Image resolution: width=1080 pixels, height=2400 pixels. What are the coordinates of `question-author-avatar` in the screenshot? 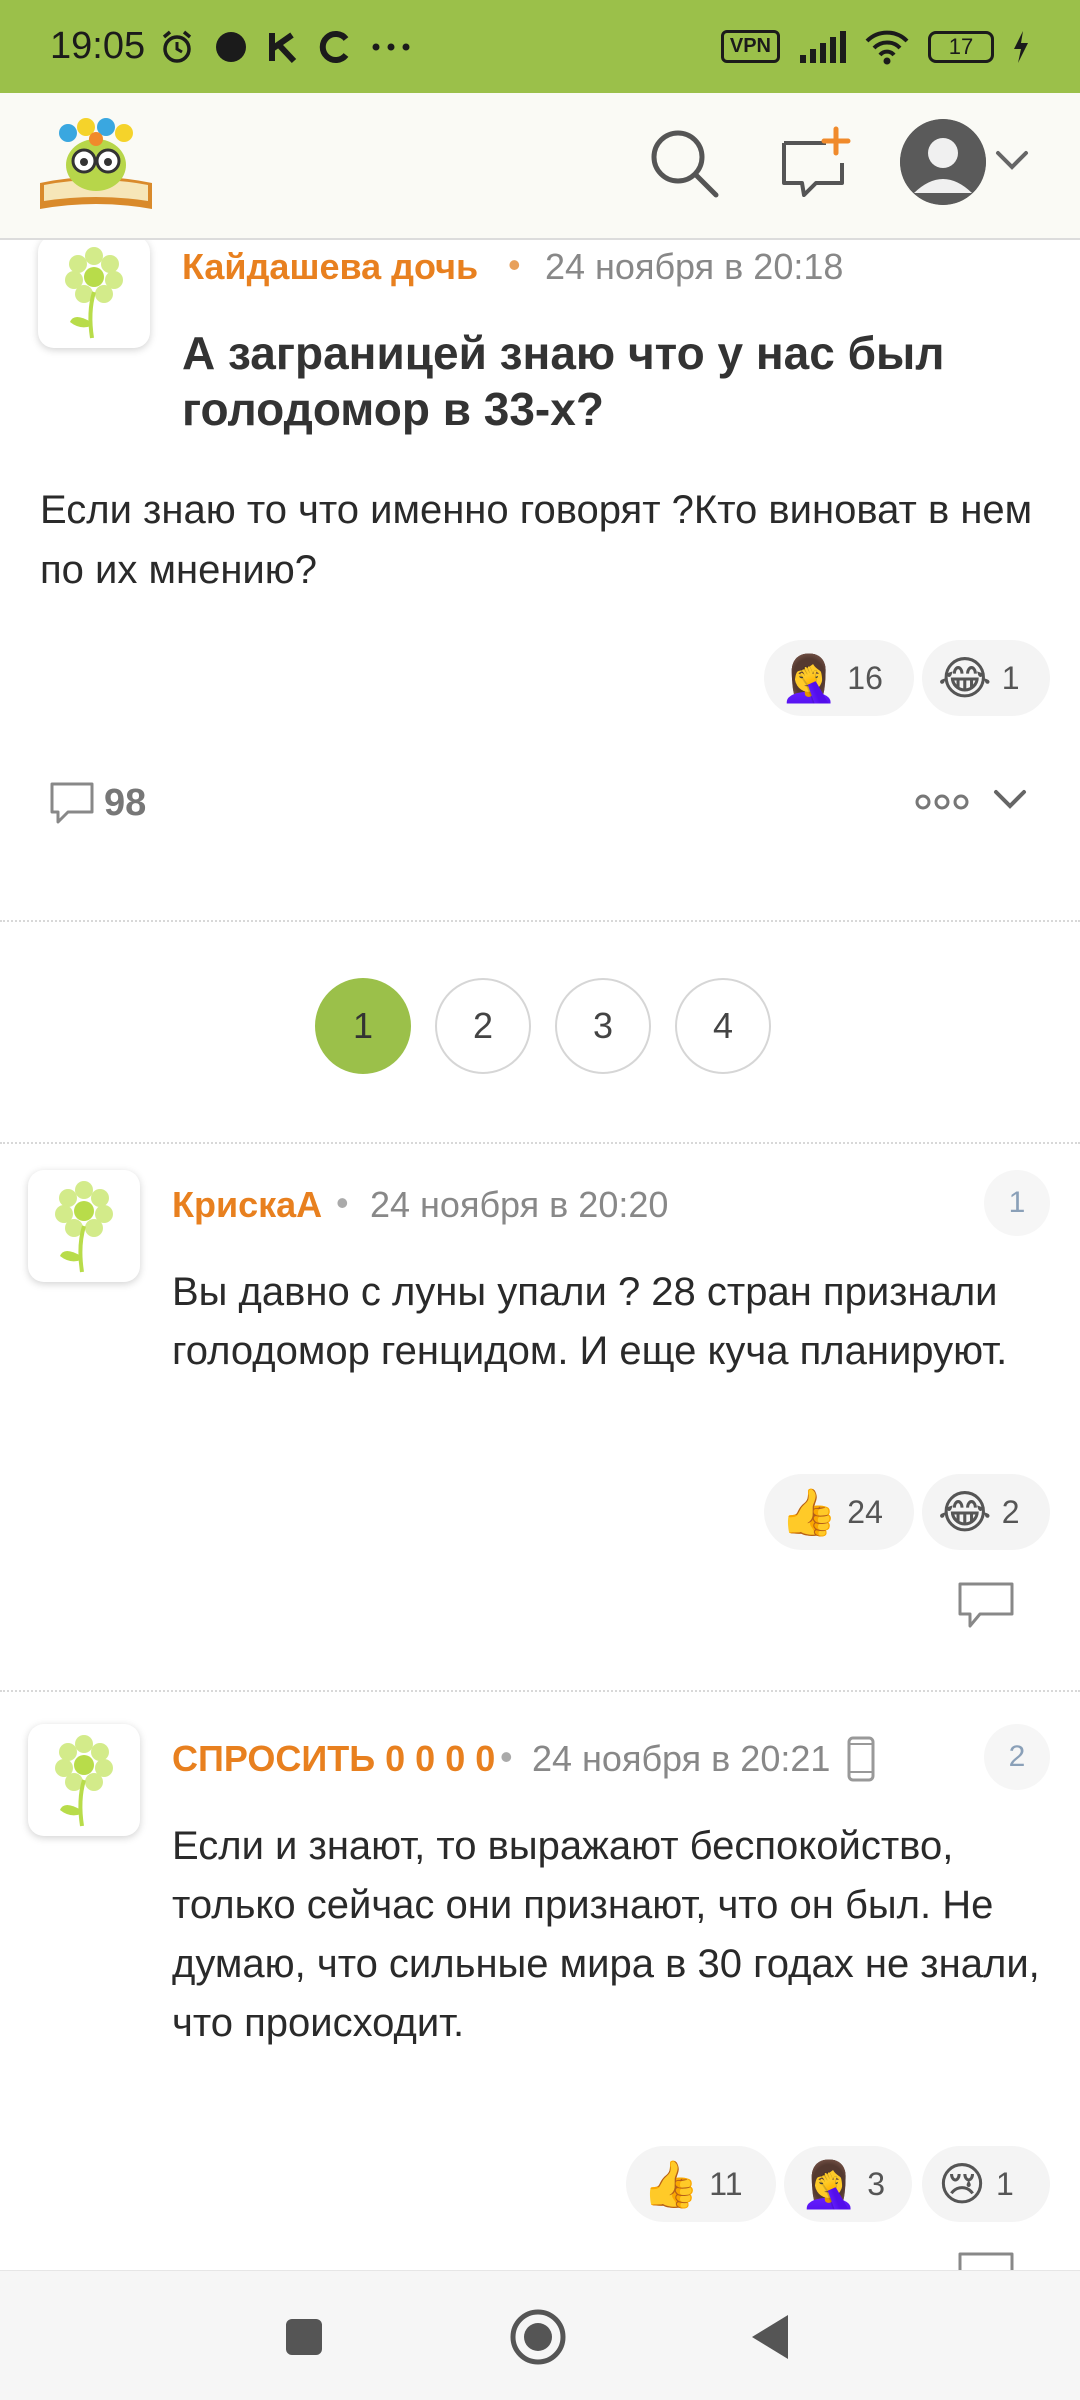 It's located at (94, 294).